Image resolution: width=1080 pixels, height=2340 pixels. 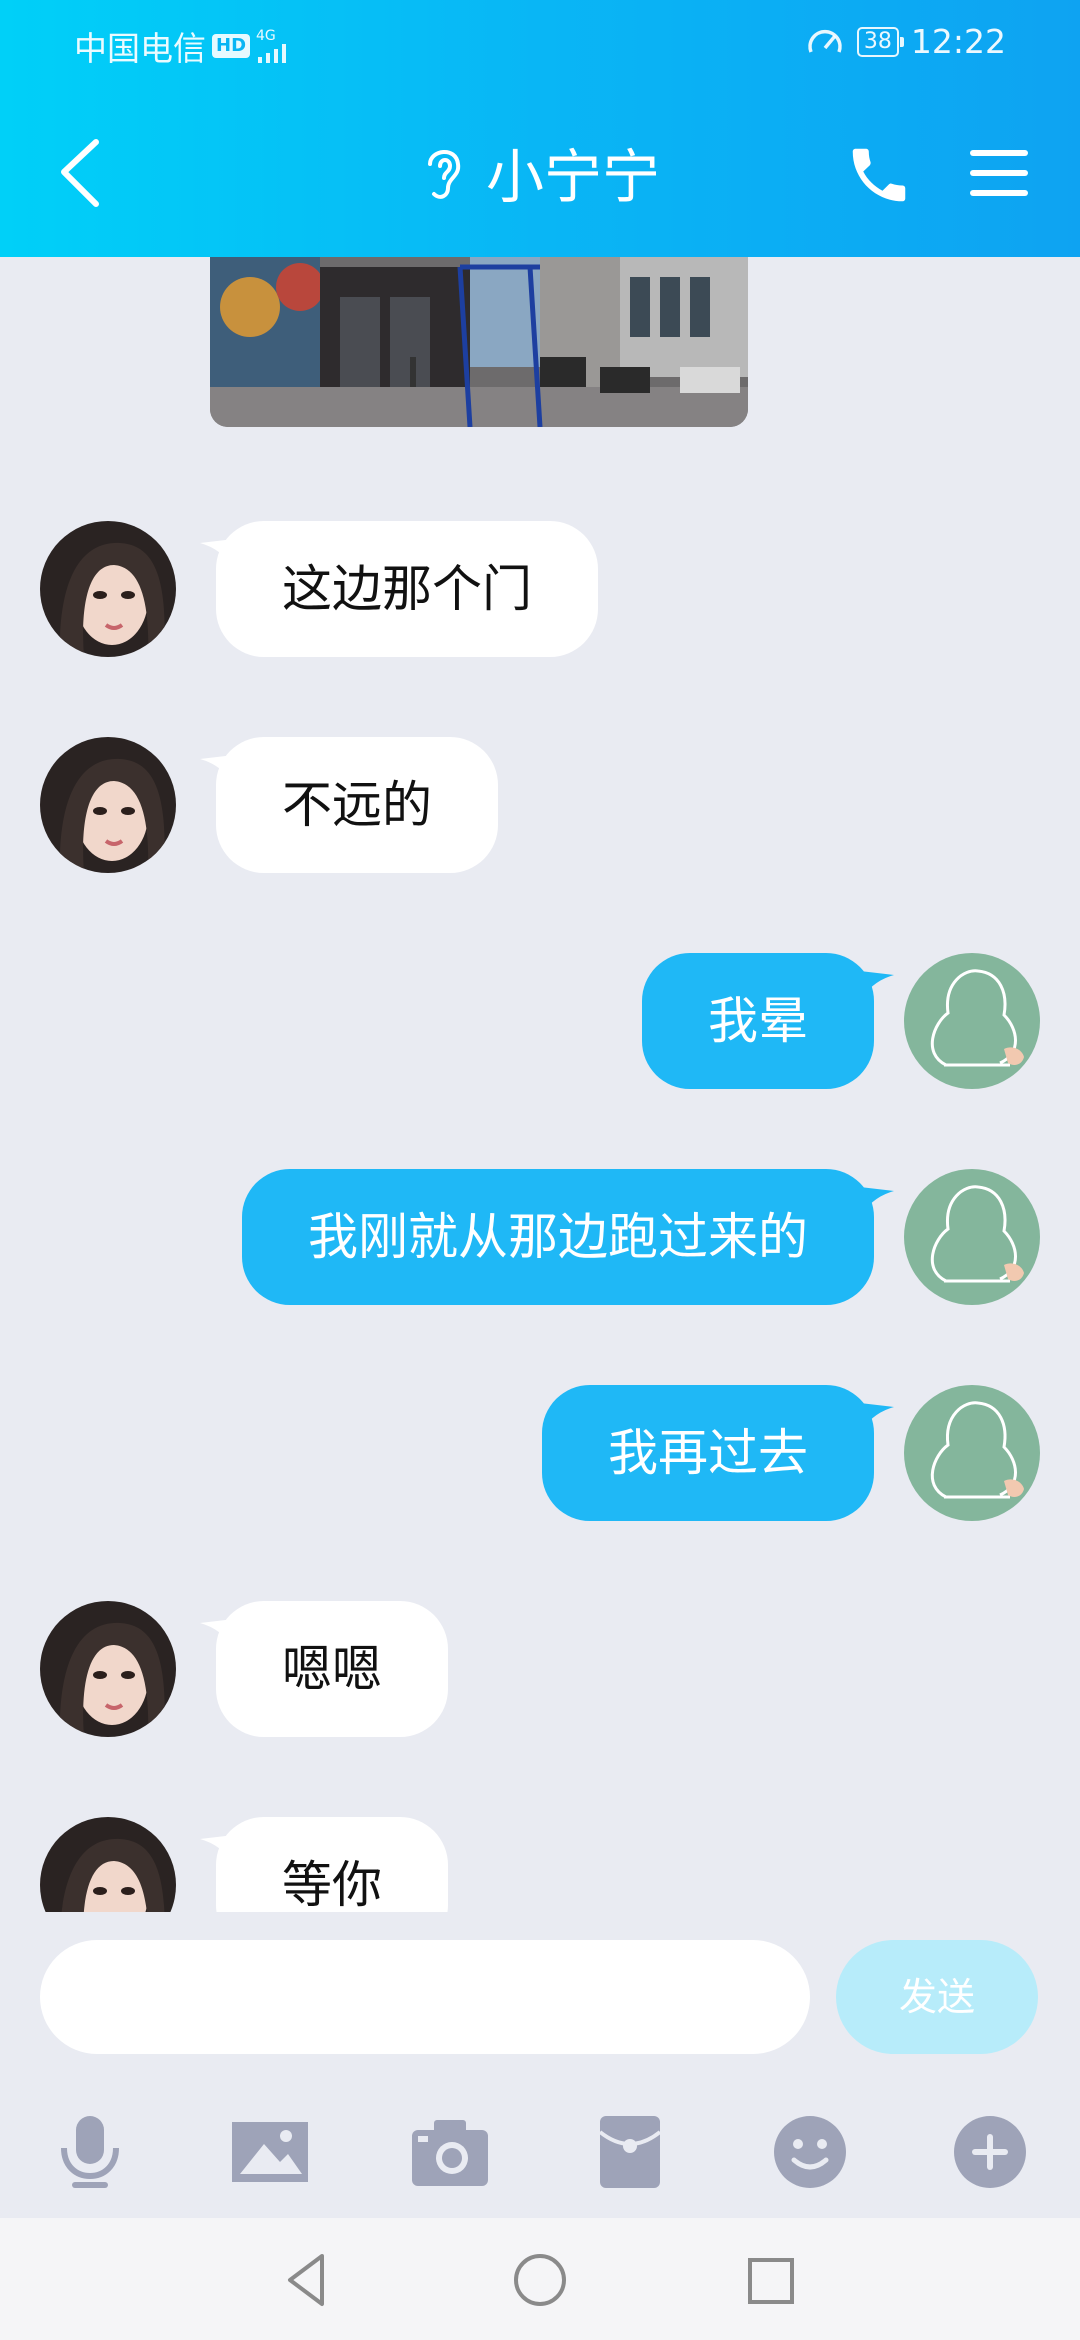 I want to click on message-bubble-incoming: 等你, so click(x=332, y=1864).